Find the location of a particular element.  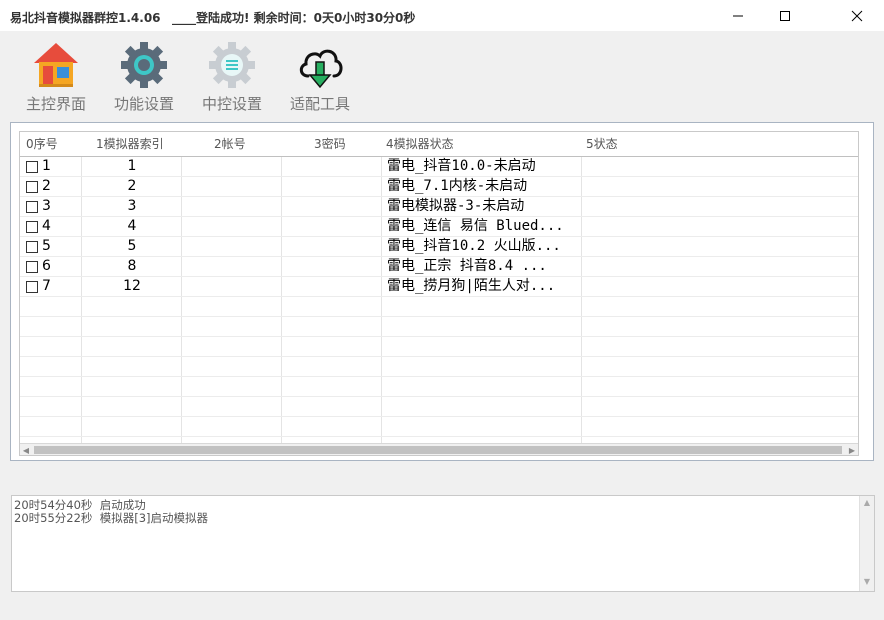

column-header-index: 1模拟器索引 is located at coordinates (127, 144).